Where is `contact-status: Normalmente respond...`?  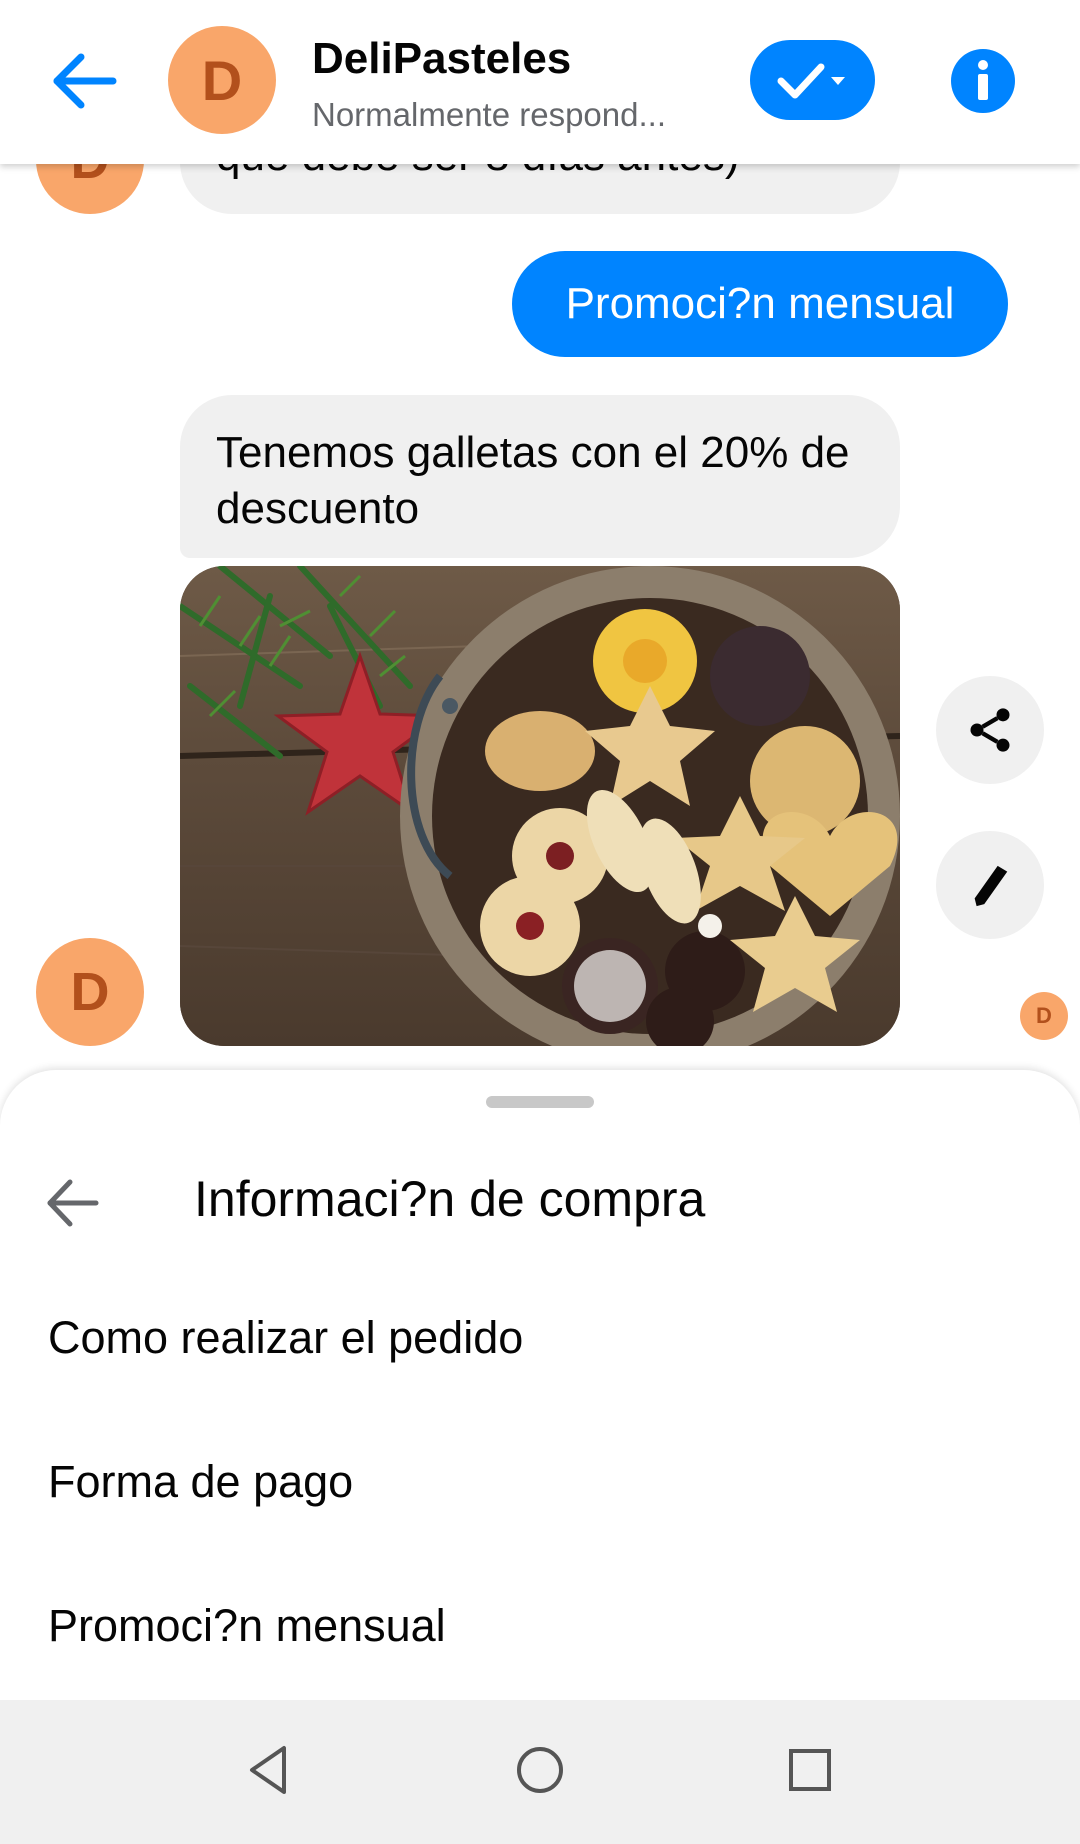
contact-status: Normalmente respond... is located at coordinates (489, 114).